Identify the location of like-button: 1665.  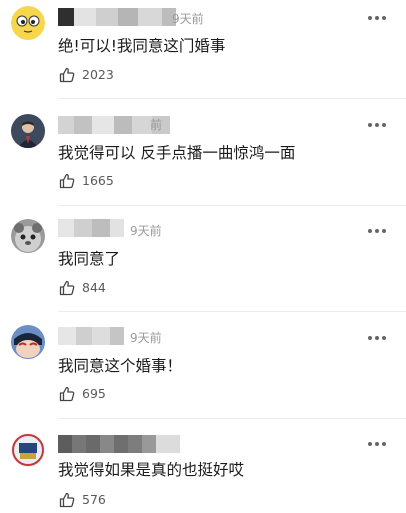
(86, 181).